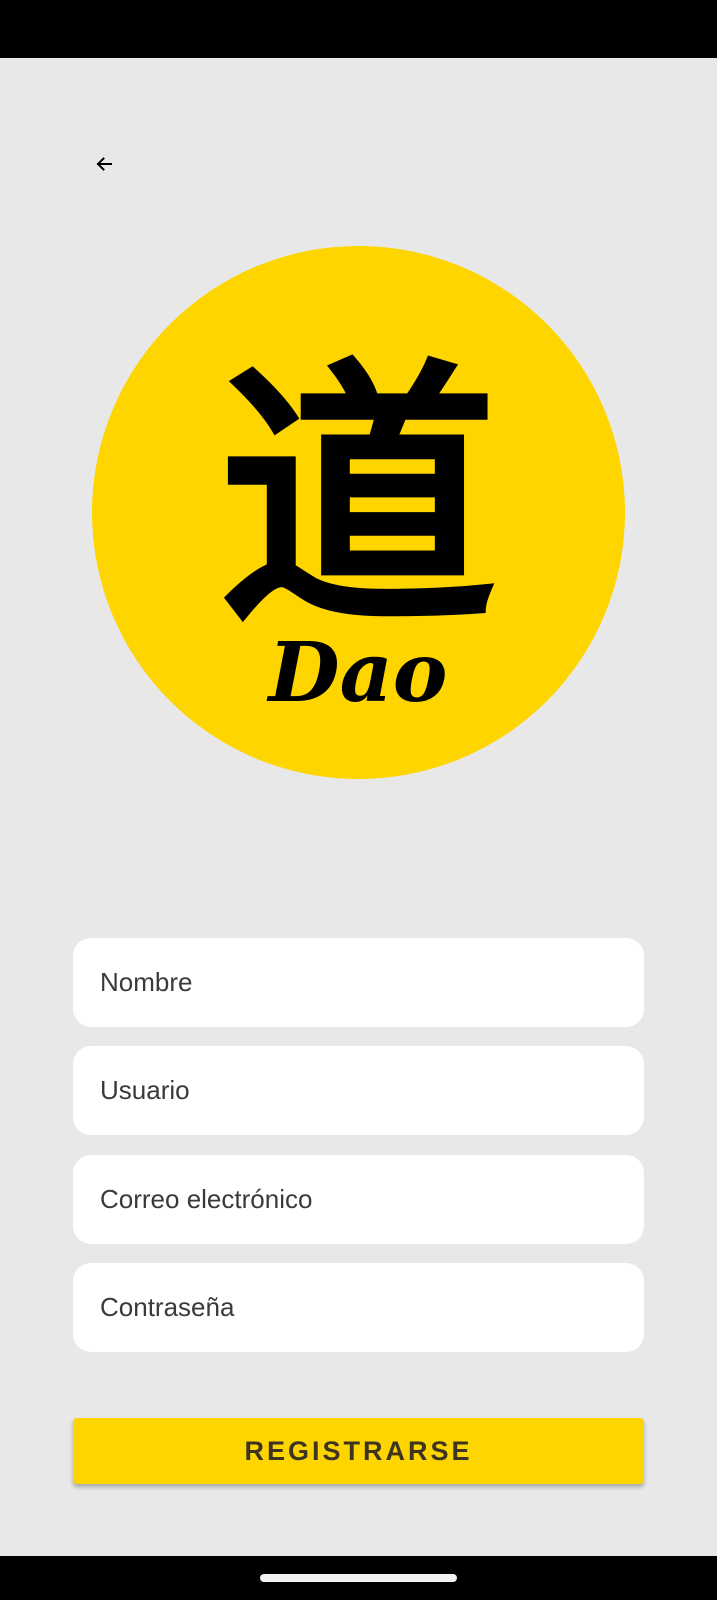 This screenshot has width=717, height=1600. I want to click on email-field, so click(358, 1199).